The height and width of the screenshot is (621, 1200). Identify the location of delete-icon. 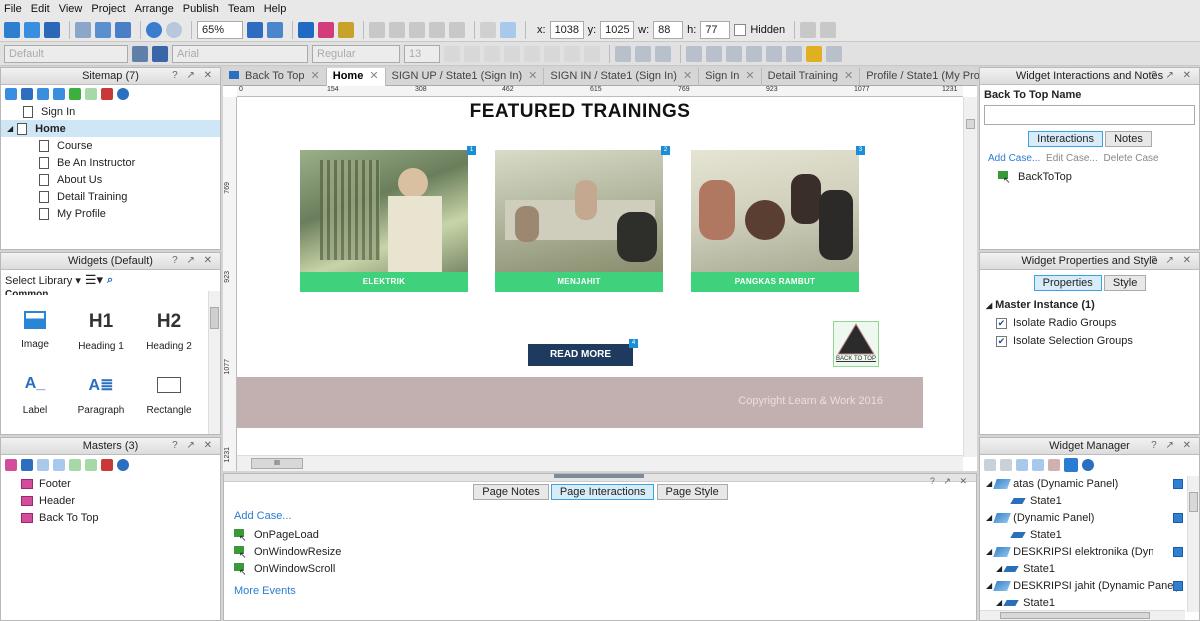
(107, 465).